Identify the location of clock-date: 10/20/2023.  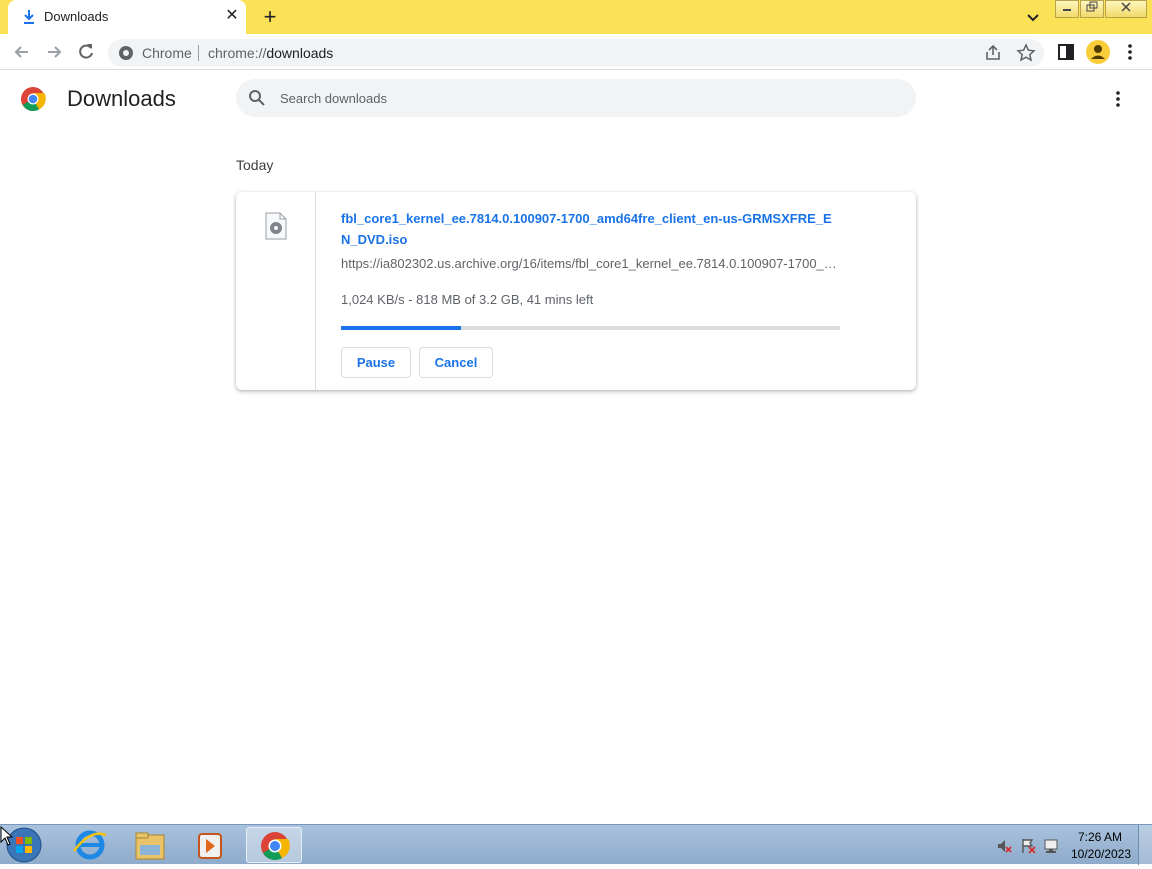
(1101, 854).